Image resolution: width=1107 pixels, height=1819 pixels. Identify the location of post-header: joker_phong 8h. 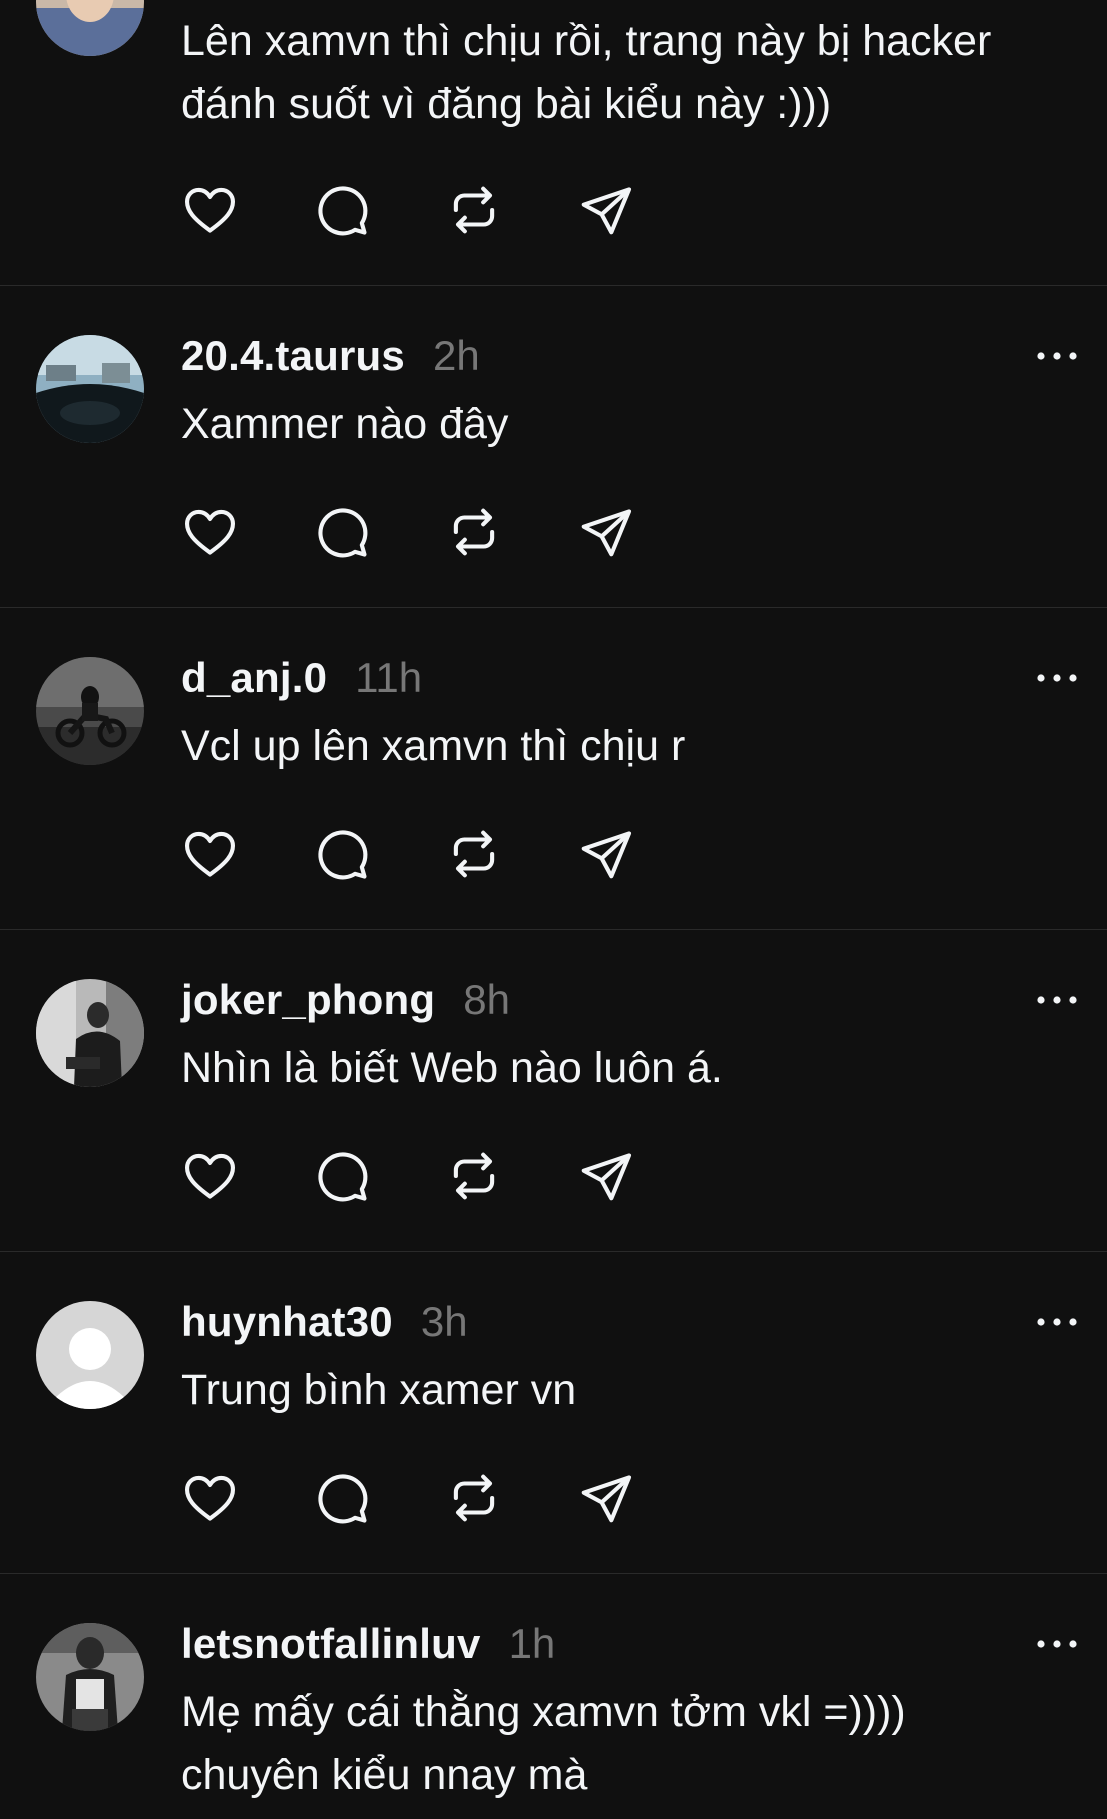
(345, 1000).